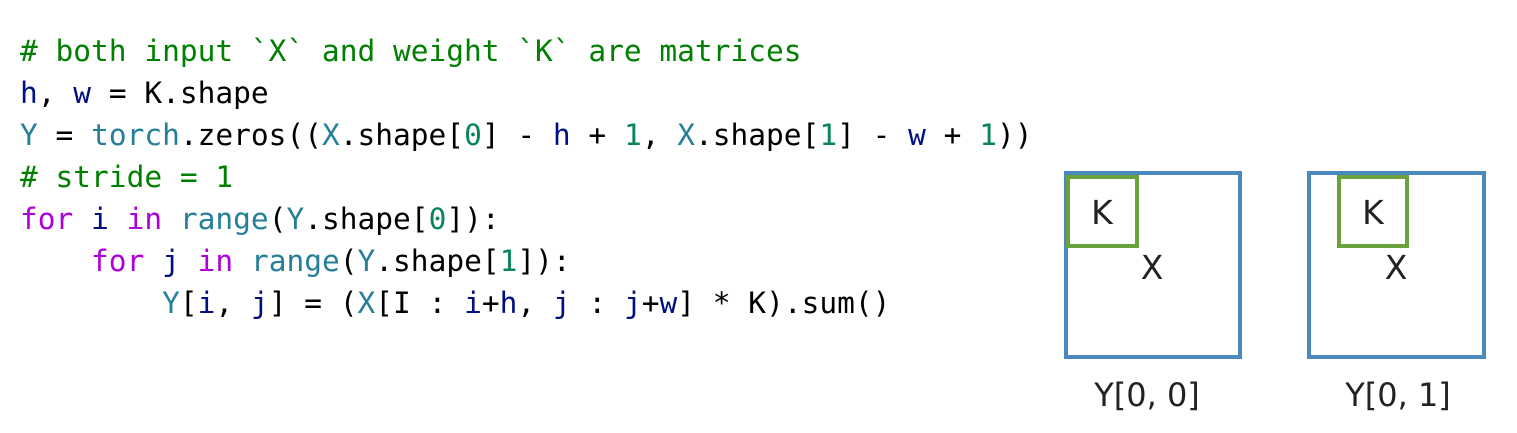 Image resolution: width=1517 pixels, height=433 pixels. What do you see at coordinates (1146, 395) in the screenshot?
I see `output-caption: Y[0, 0]` at bounding box center [1146, 395].